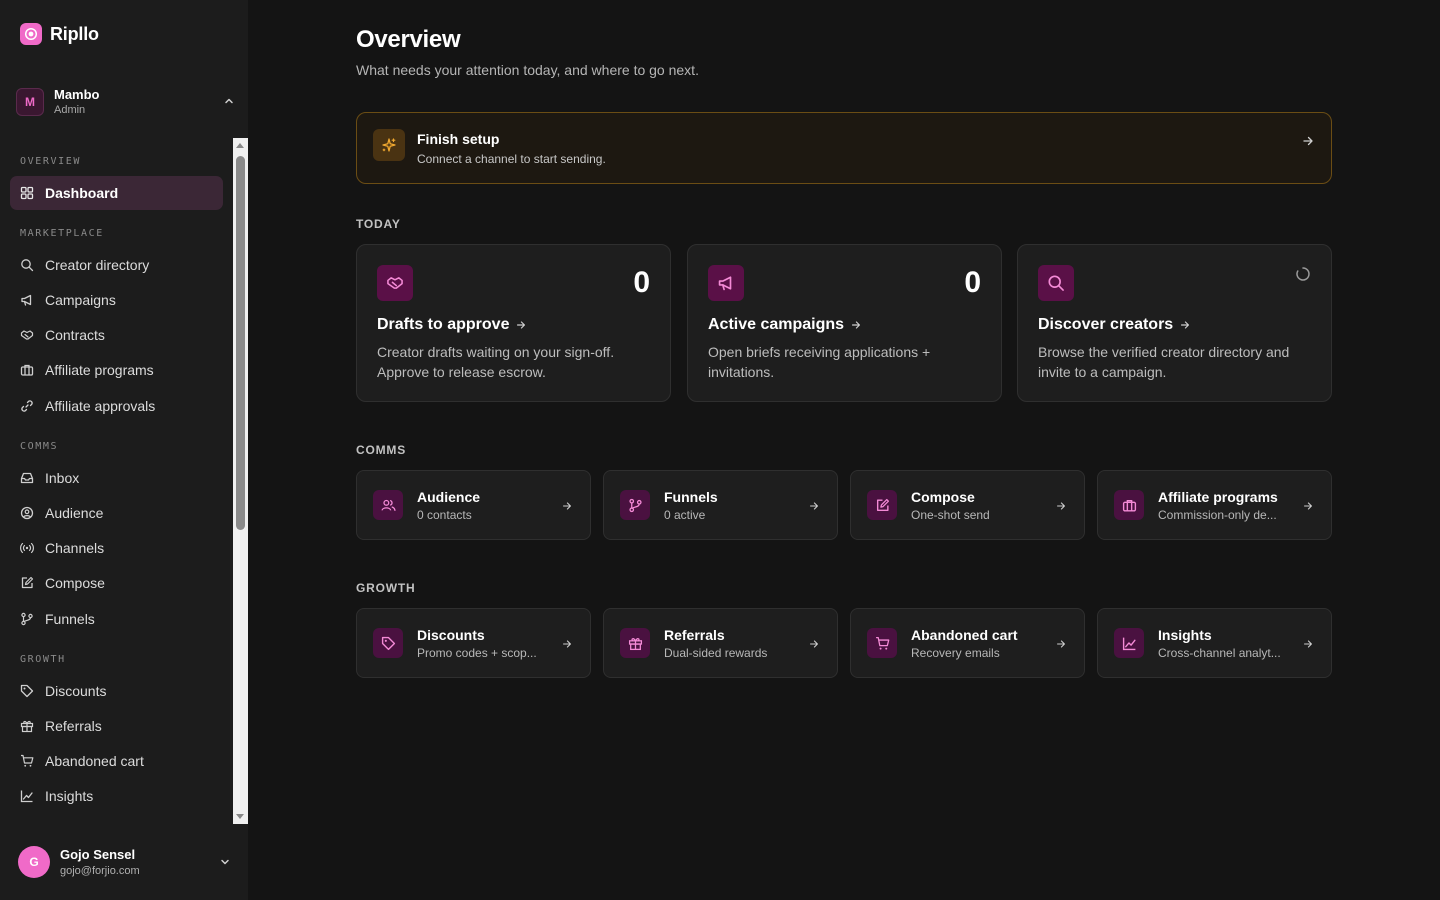 The image size is (1440, 900). What do you see at coordinates (31, 34) in the screenshot?
I see `brand-logo-icon` at bounding box center [31, 34].